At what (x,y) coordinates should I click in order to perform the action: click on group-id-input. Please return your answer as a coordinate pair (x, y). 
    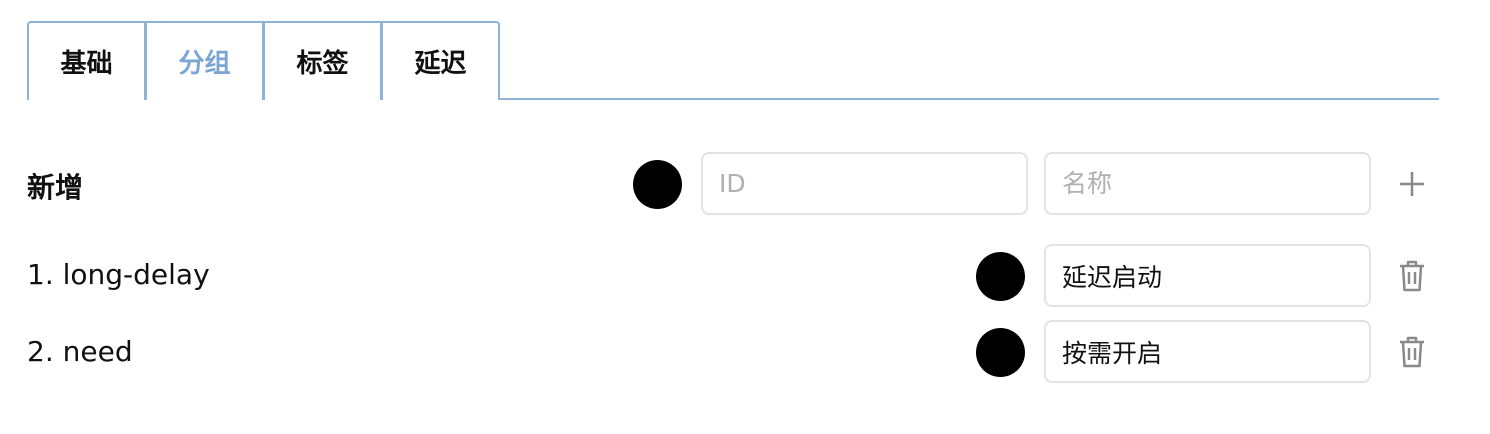
    Looking at the image, I should click on (864, 183).